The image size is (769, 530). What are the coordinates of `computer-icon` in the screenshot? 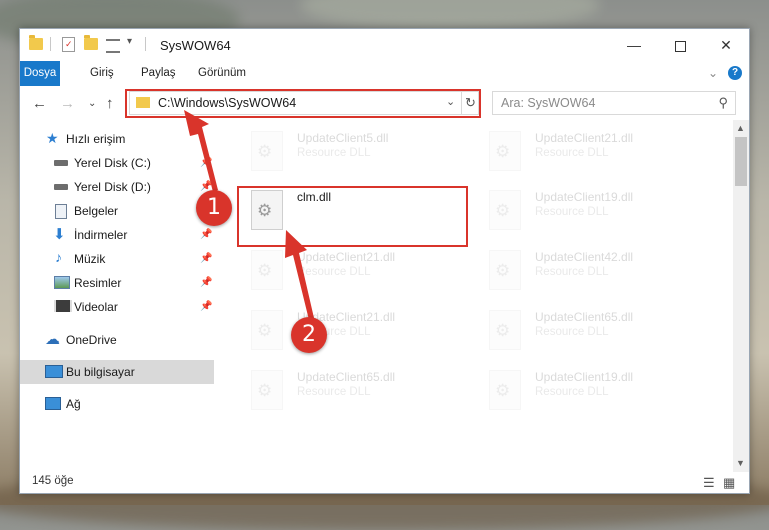 It's located at (54, 371).